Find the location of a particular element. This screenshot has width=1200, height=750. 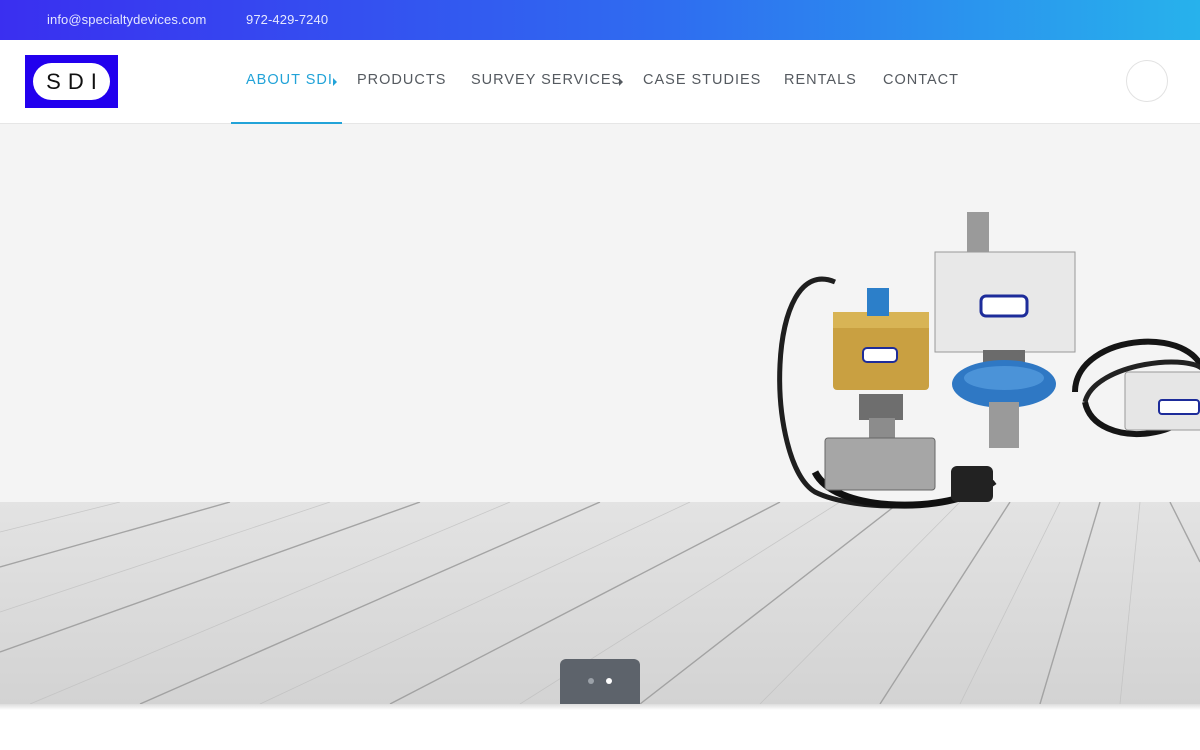

nav-products: PRODUCTS is located at coordinates (401, 80).